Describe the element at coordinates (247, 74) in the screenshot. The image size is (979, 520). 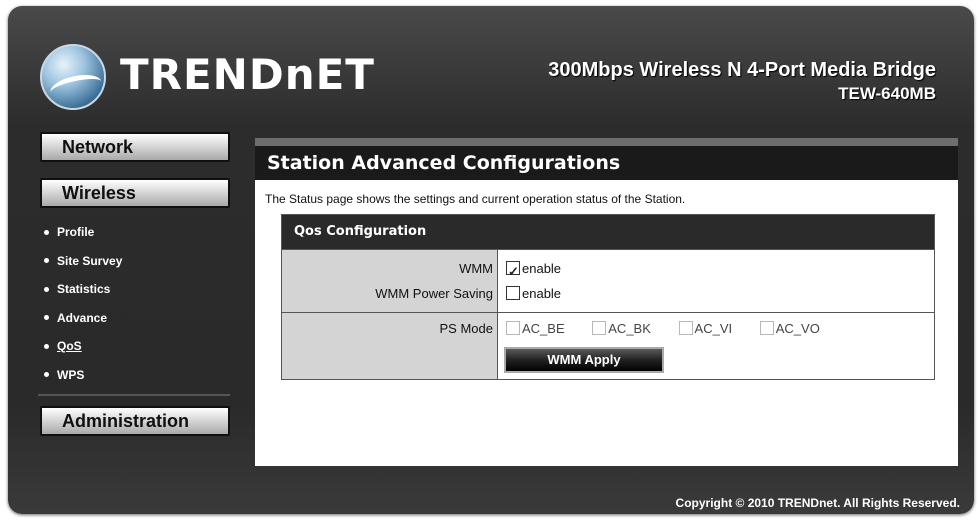
I see `logo-text: TRENDnET` at that location.